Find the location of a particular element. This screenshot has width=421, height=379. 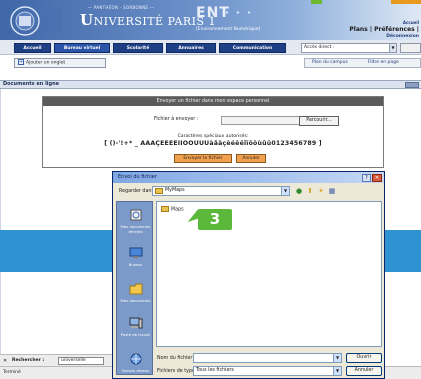

link-filtre-page: Filtre en page is located at coordinates (383, 63).